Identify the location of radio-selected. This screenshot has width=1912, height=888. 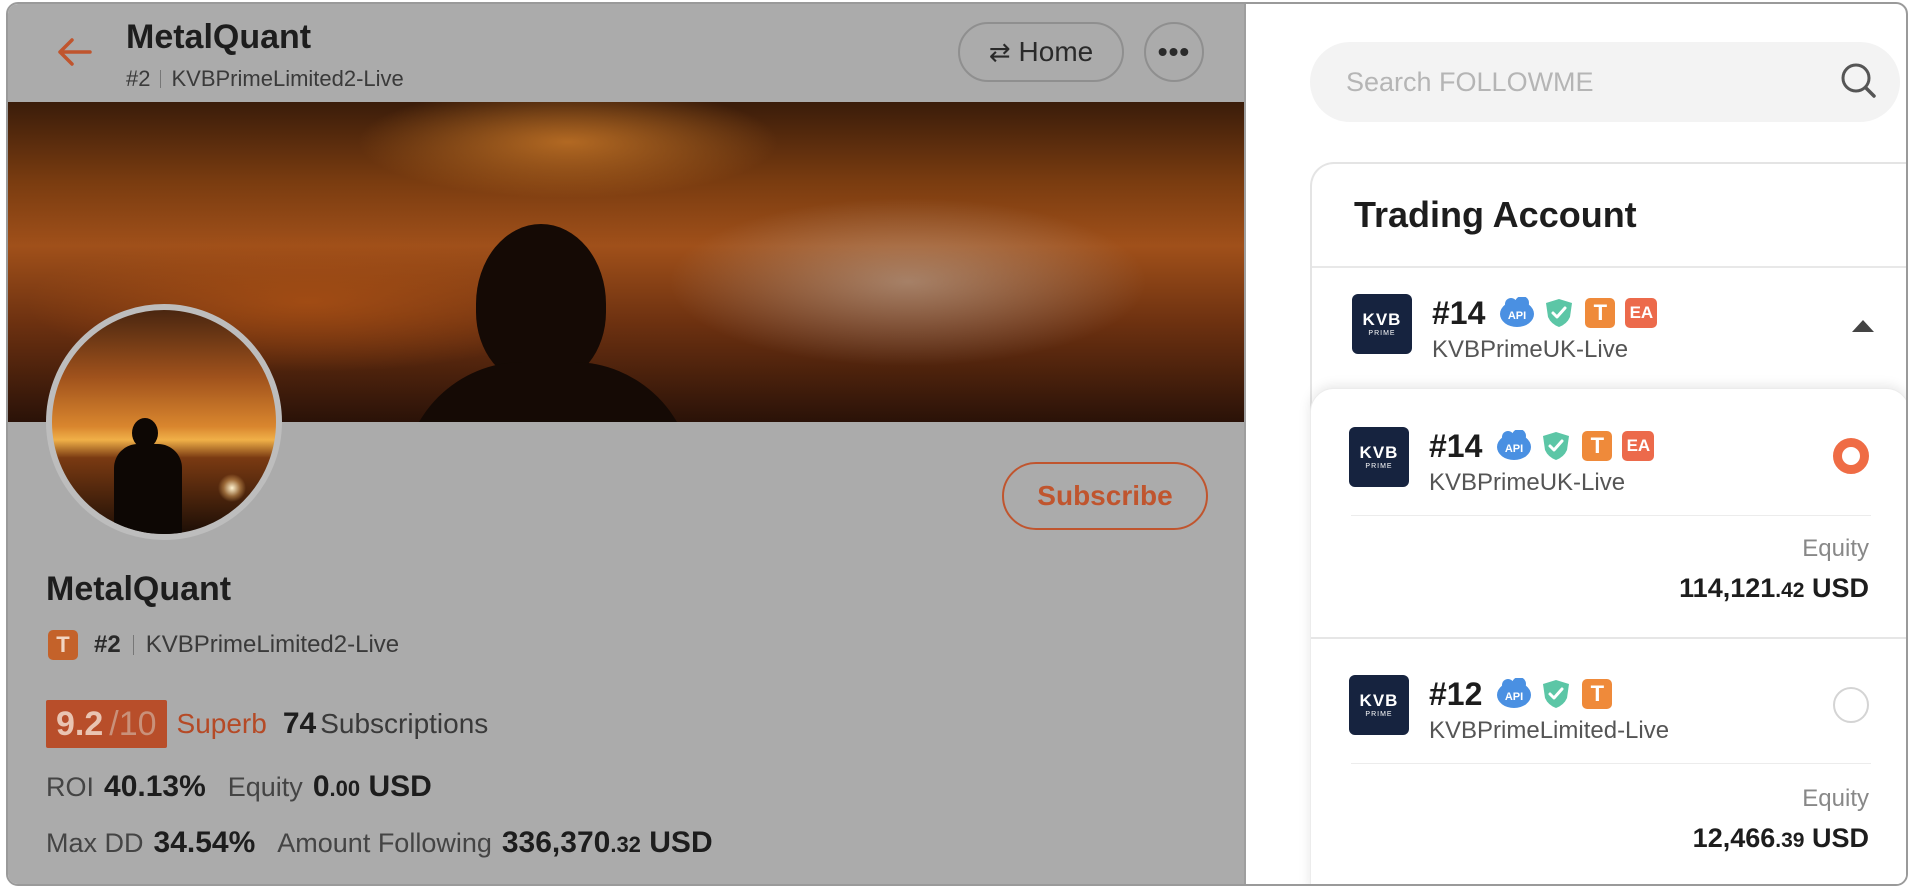
(1851, 456).